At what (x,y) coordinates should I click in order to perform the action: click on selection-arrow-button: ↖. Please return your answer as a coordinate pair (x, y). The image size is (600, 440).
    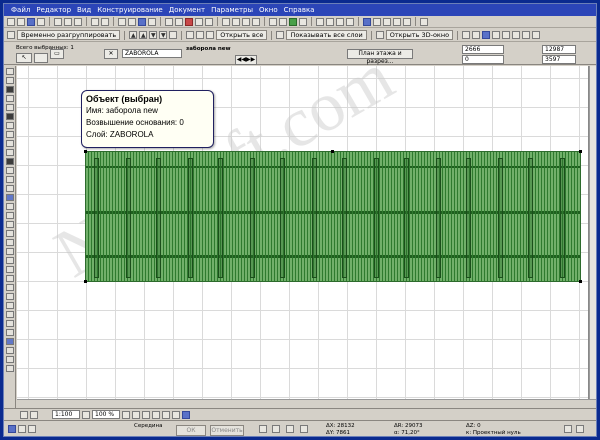
    Looking at the image, I should click on (24, 58).